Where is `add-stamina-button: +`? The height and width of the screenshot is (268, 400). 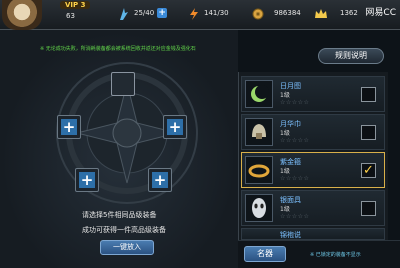
add-stamina-button: + is located at coordinates (162, 13).